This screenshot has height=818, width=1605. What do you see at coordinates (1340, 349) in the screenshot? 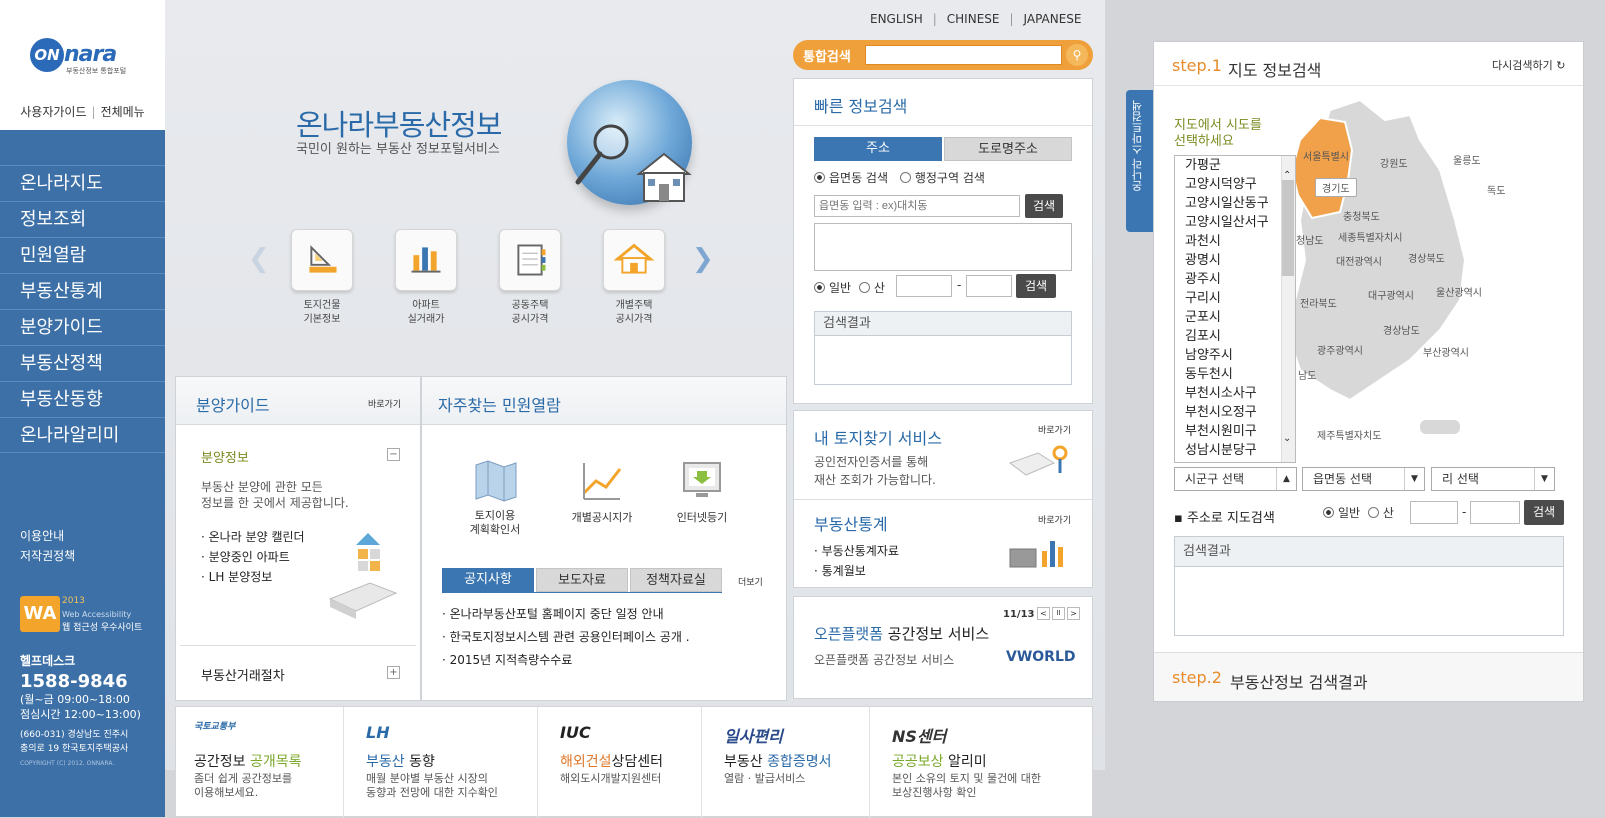
I see `map-label-gwangju: 광주광역시` at bounding box center [1340, 349].